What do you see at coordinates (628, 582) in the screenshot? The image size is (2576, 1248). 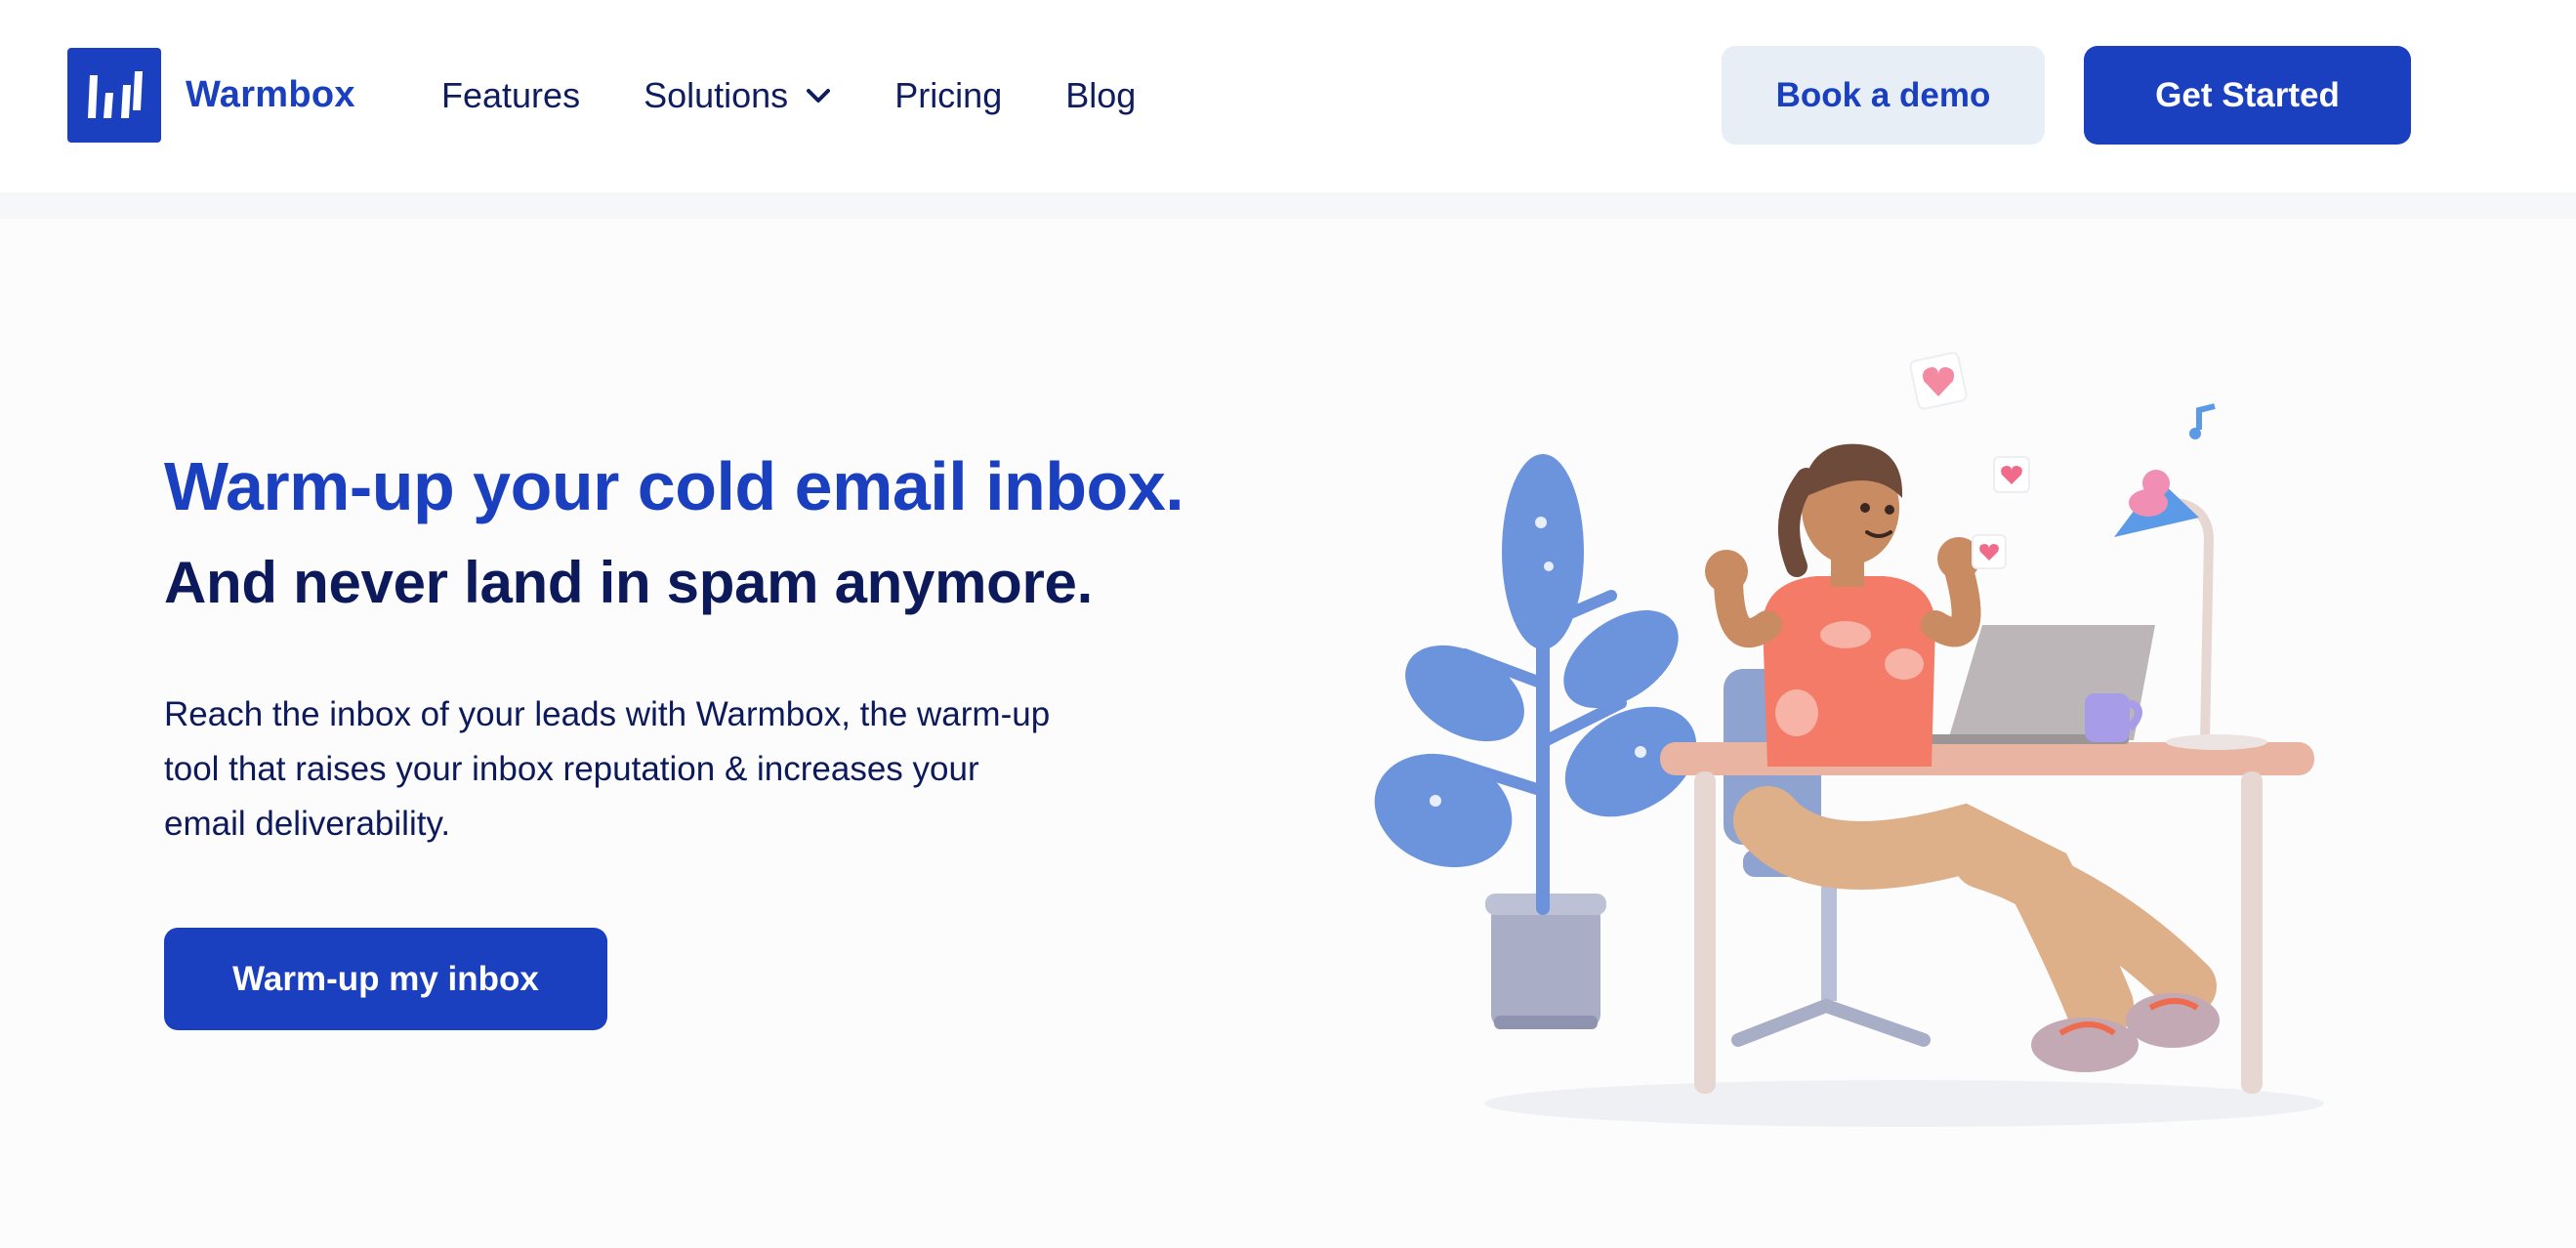 I see `hero-subtitle: And never land in spam anymore.` at bounding box center [628, 582].